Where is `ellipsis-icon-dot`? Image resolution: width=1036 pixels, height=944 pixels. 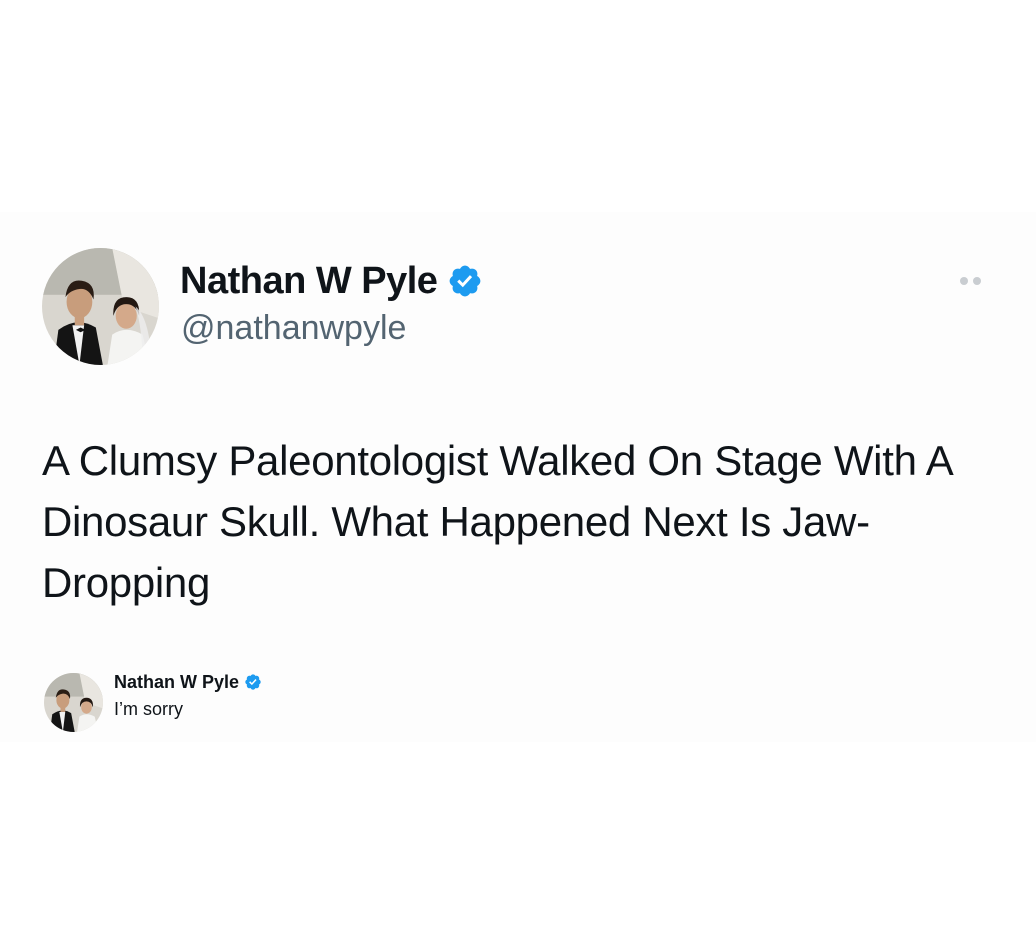
ellipsis-icon-dot is located at coordinates (977, 281).